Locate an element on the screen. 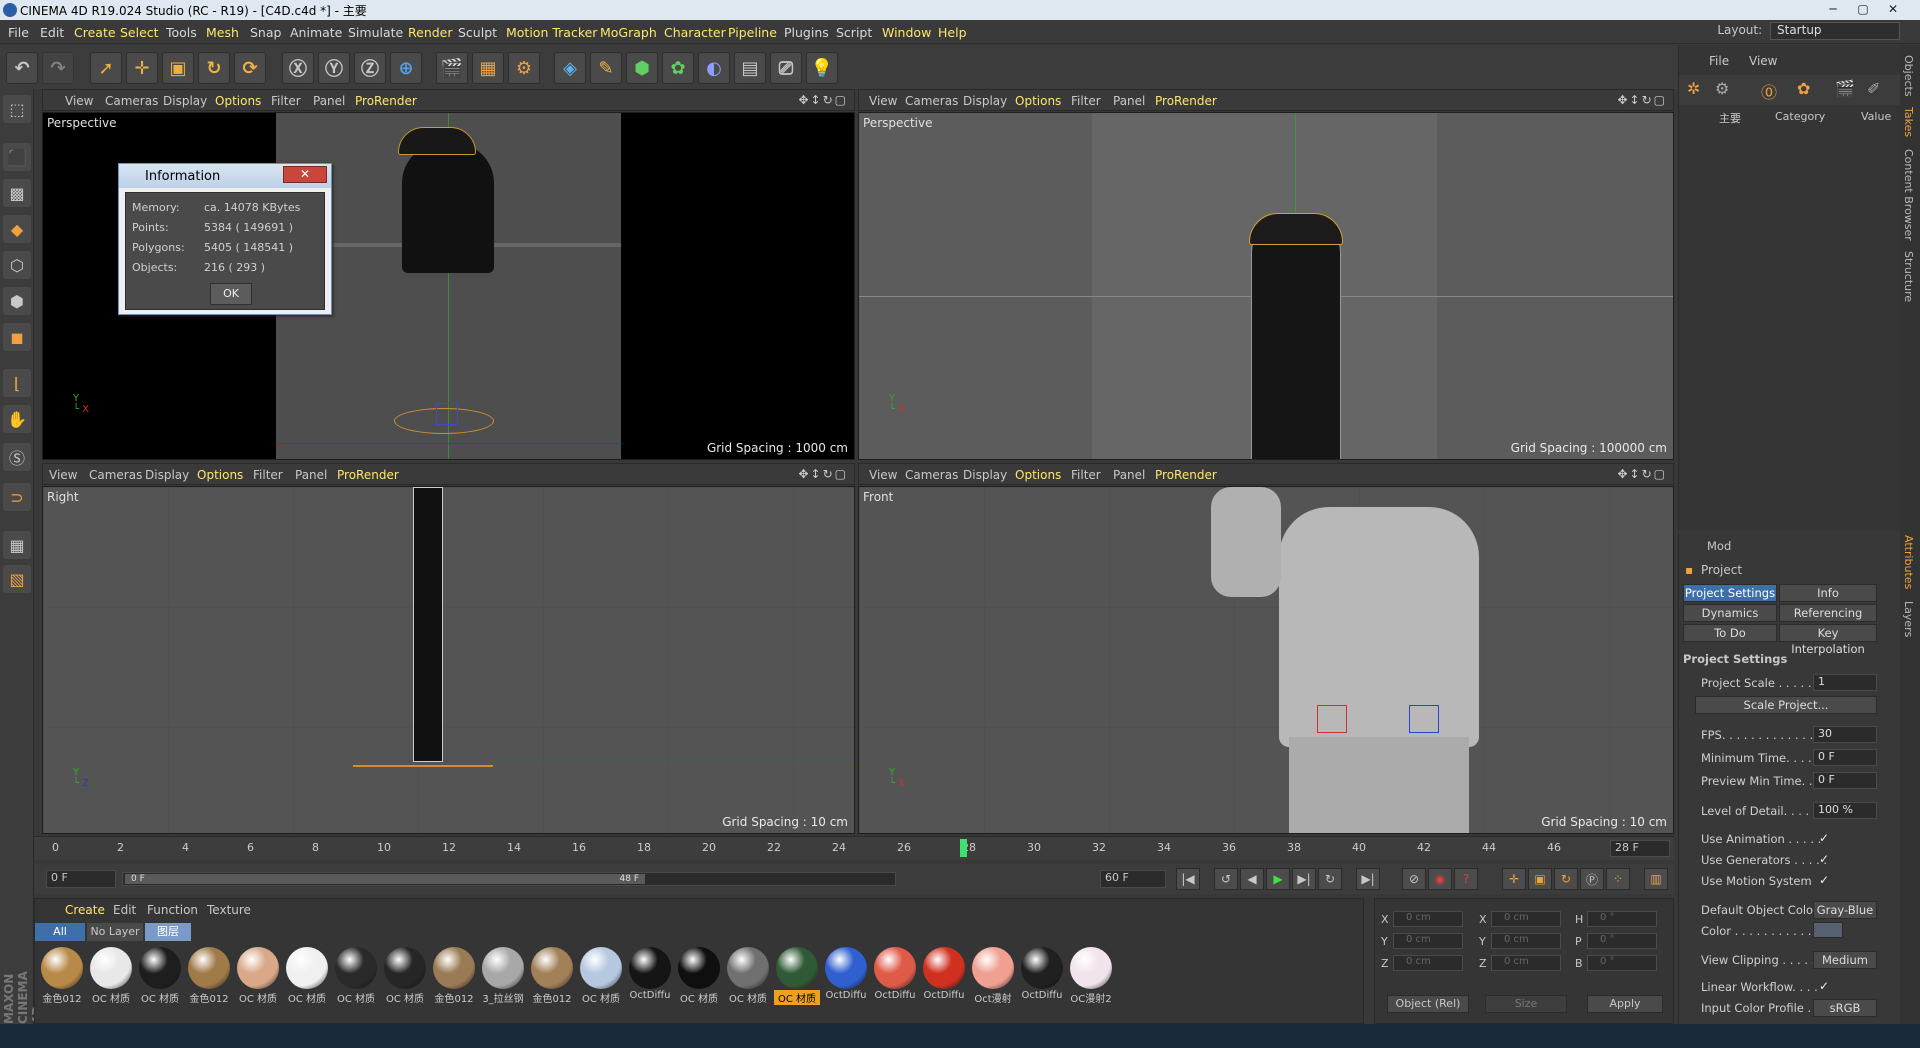  menu-simulate: Simulate is located at coordinates (375, 32).